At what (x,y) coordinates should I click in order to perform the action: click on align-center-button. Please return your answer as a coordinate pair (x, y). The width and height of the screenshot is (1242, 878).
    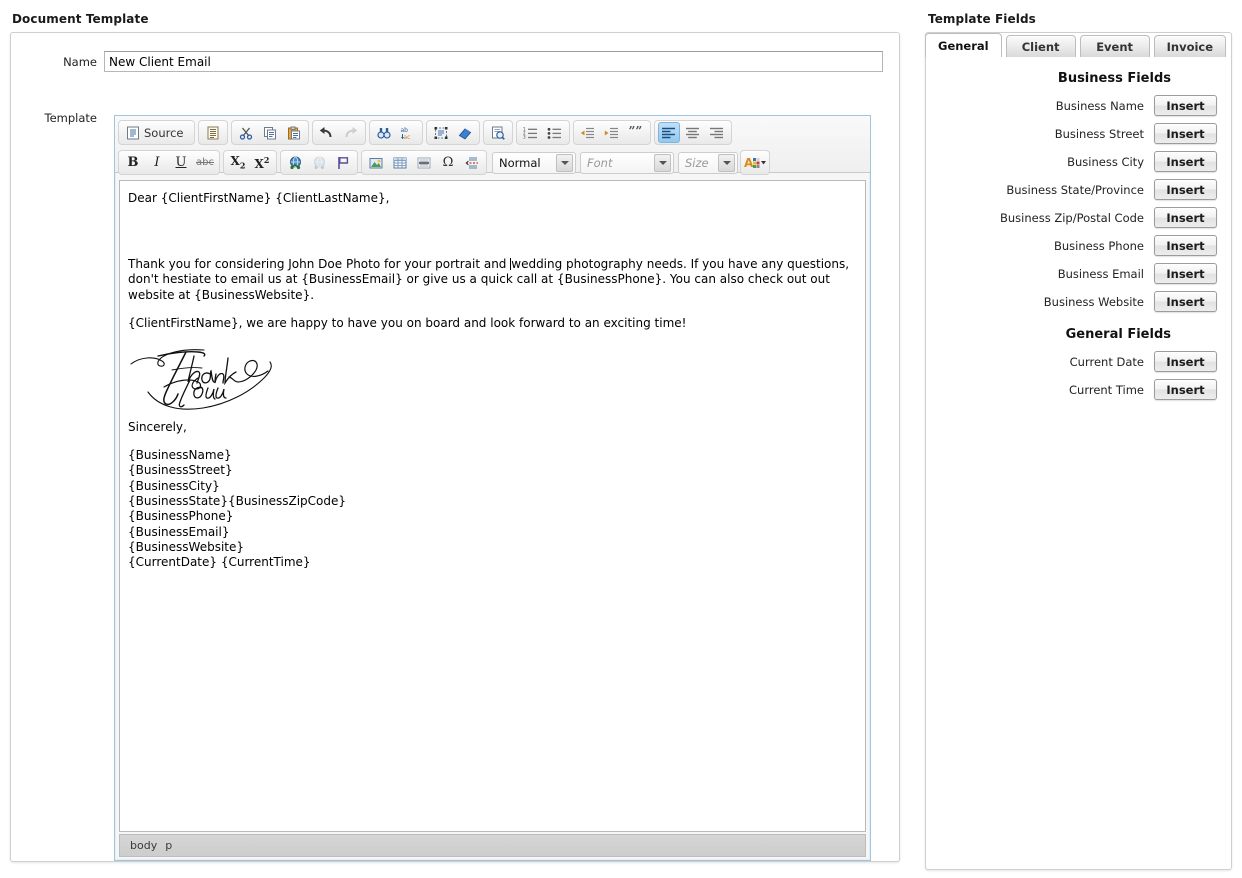
    Looking at the image, I should click on (693, 132).